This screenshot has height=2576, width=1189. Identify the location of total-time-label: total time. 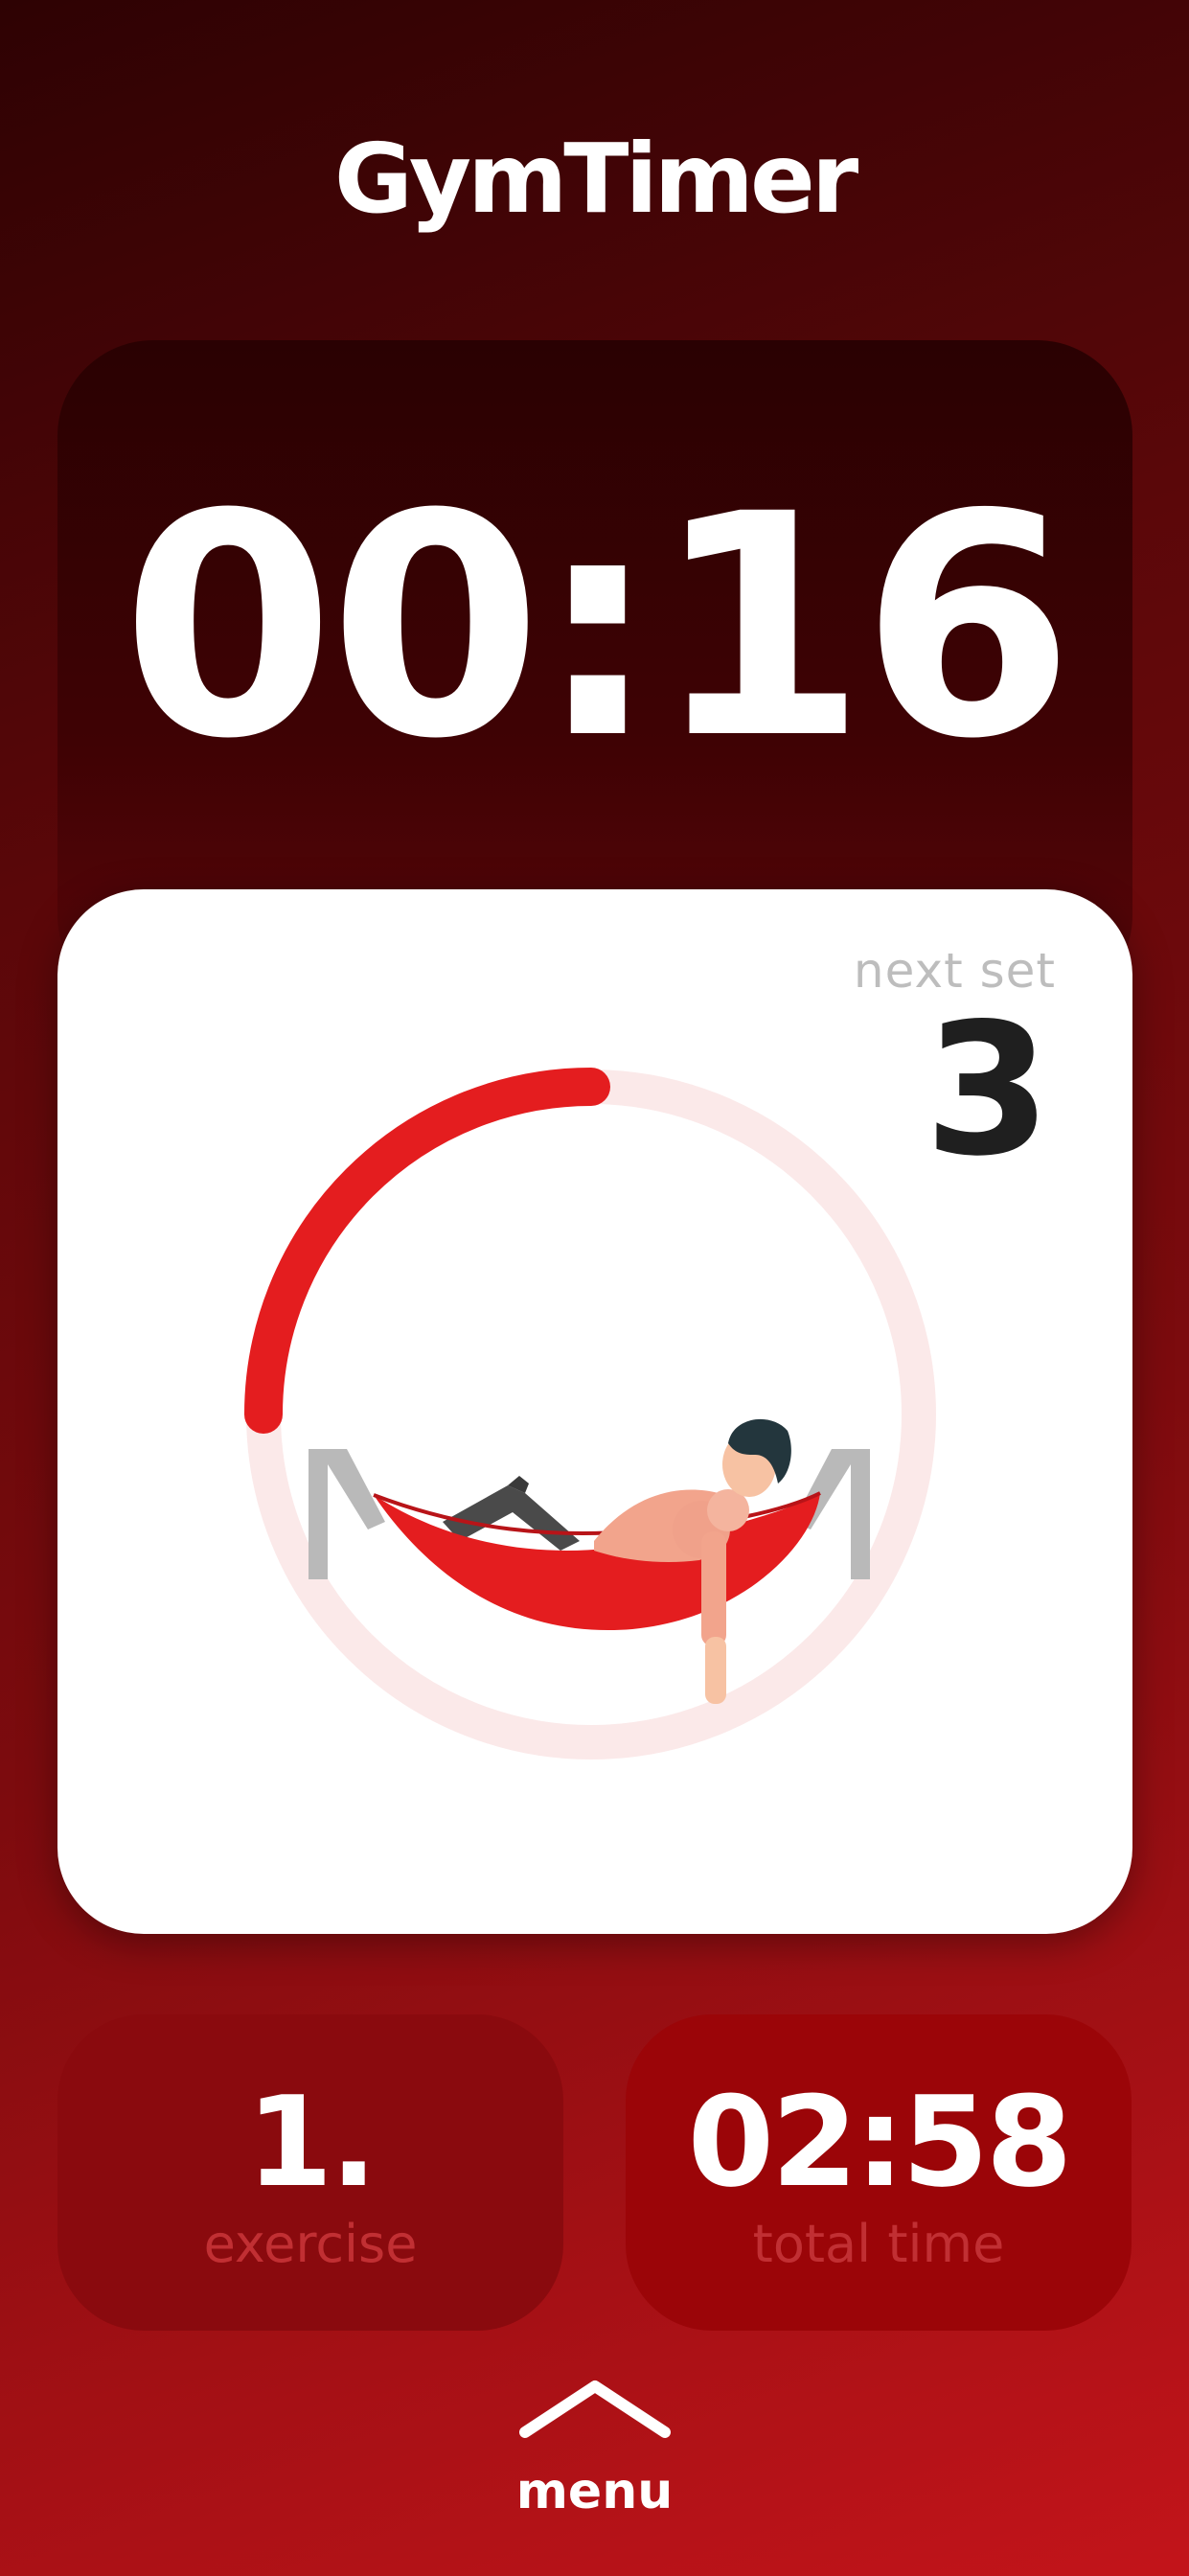
(878, 2244).